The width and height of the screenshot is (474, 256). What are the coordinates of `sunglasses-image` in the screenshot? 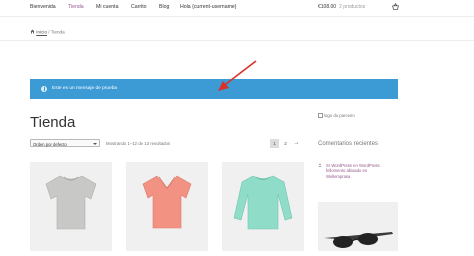 It's located at (358, 240).